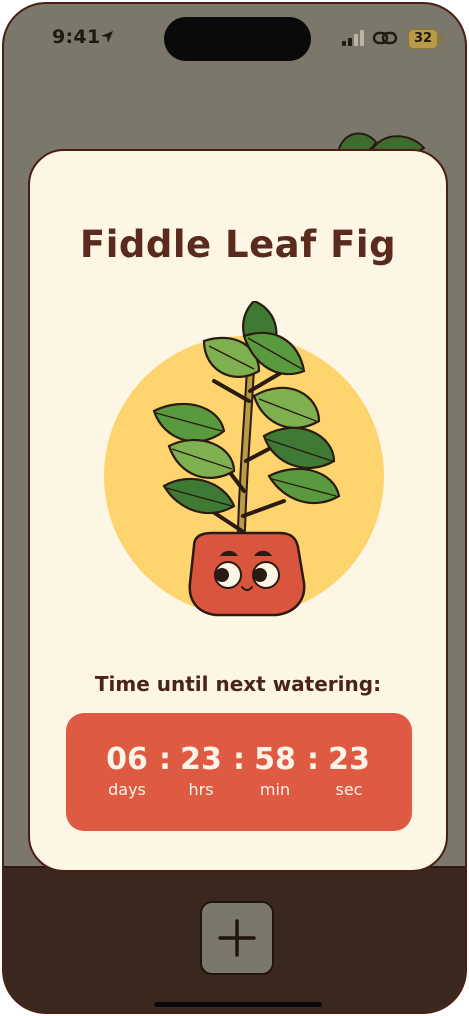 The height and width of the screenshot is (1016, 469). I want to click on link-icon, so click(385, 38).